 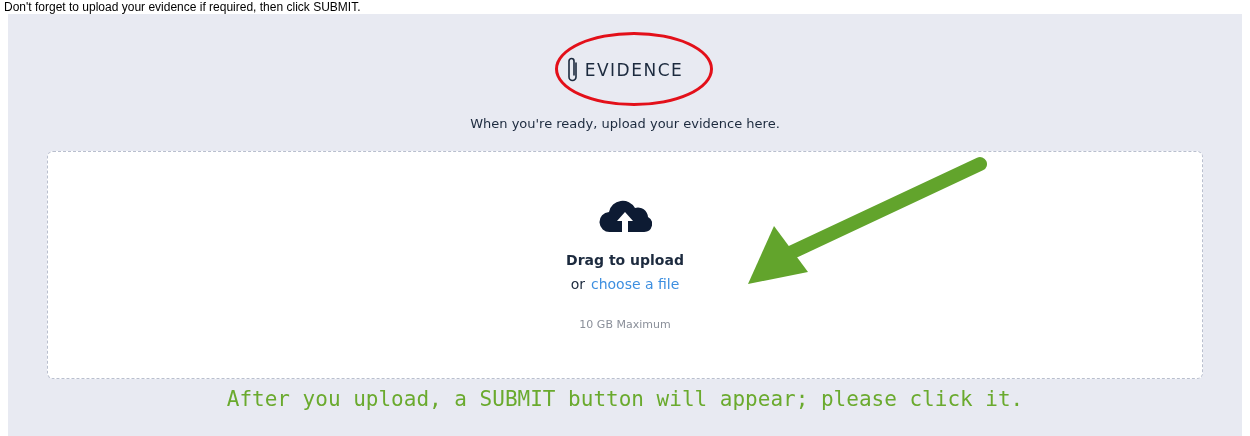 What do you see at coordinates (572, 70) in the screenshot?
I see `paperclip-icon` at bounding box center [572, 70].